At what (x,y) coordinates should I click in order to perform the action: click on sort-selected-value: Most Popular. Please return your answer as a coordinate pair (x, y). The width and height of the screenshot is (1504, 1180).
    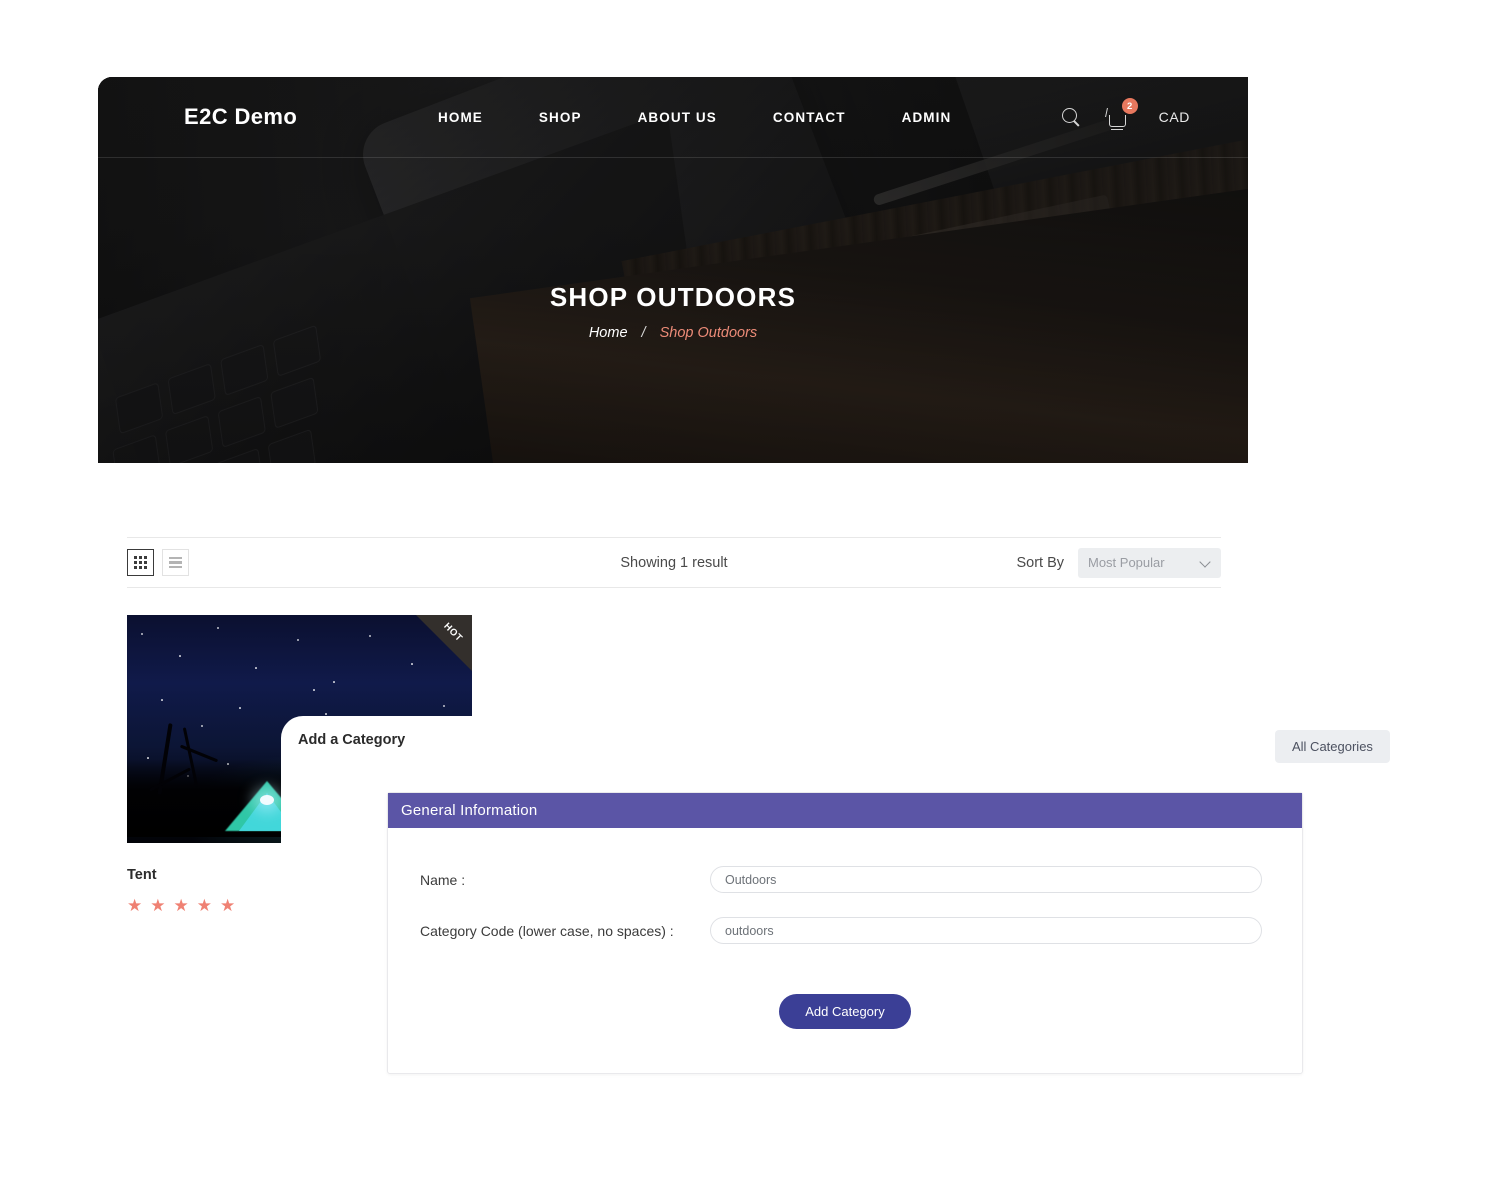
    Looking at the image, I should click on (1126, 562).